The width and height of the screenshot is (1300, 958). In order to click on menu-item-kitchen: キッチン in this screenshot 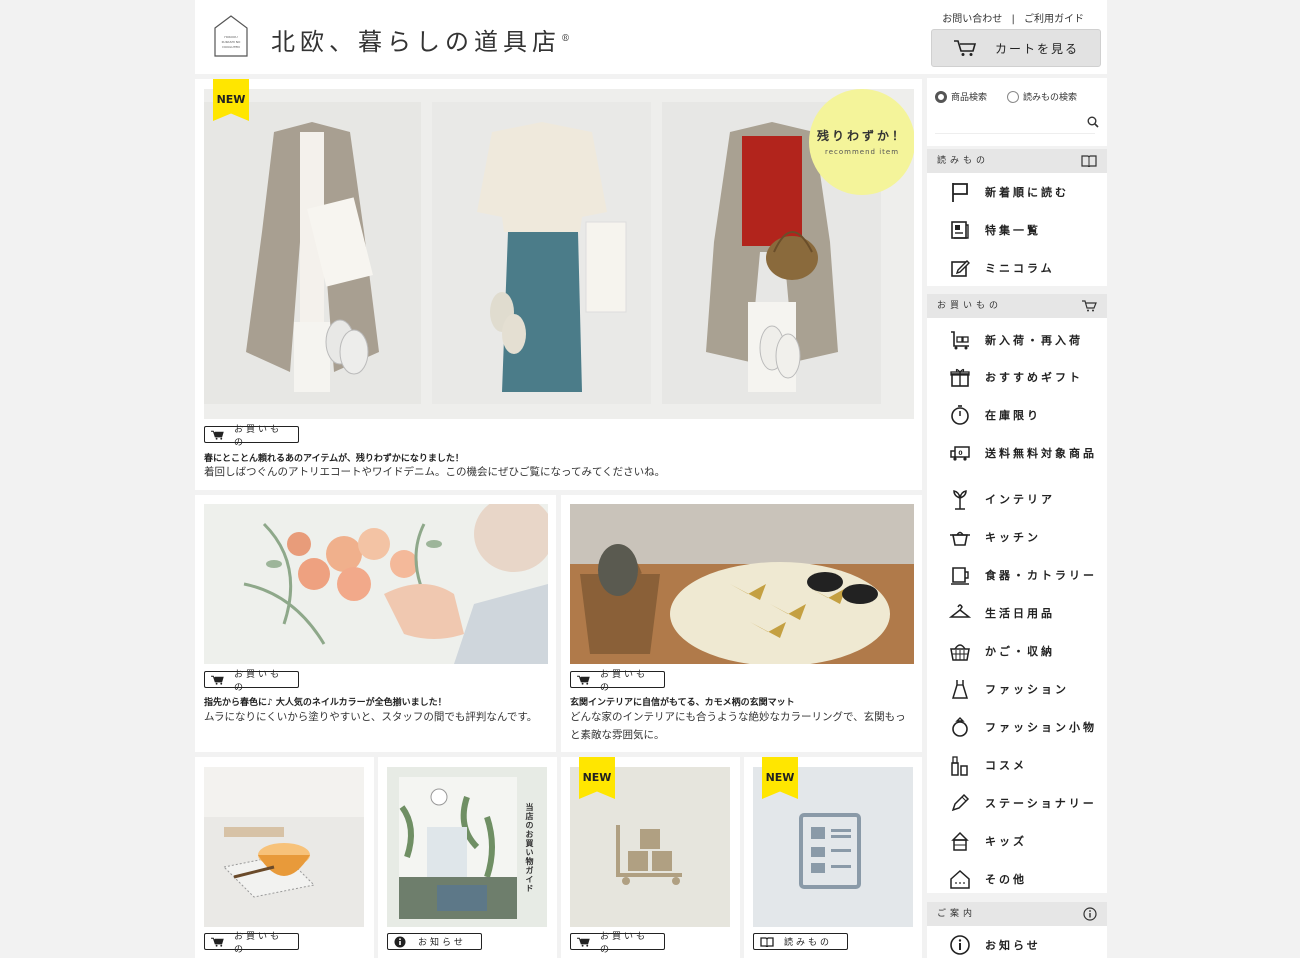, I will do `click(1017, 536)`.